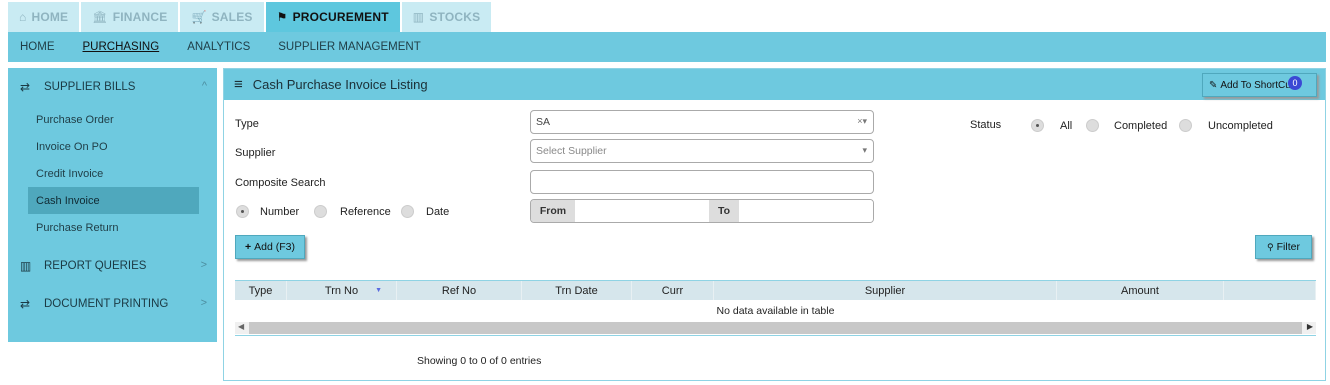 The width and height of the screenshot is (1330, 385). What do you see at coordinates (459, 290) in the screenshot?
I see `column-ref-no: Ref No` at bounding box center [459, 290].